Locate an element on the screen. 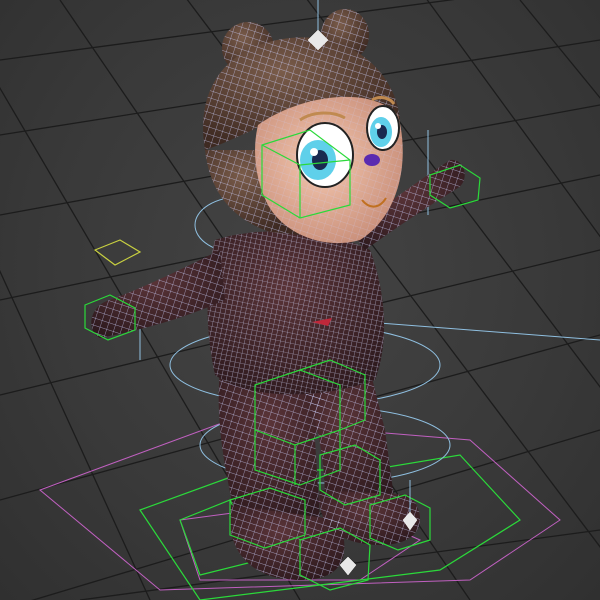 The height and width of the screenshot is (600, 600). character-head is located at coordinates (303, 126).